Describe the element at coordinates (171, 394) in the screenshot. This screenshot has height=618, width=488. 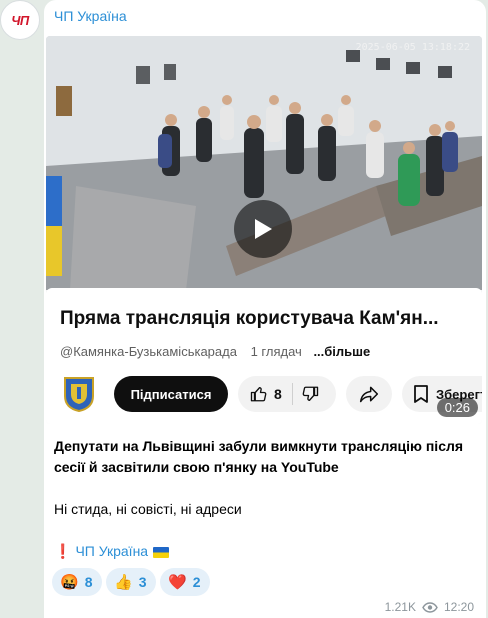
I see `subscribe-button: Підписатися` at that location.